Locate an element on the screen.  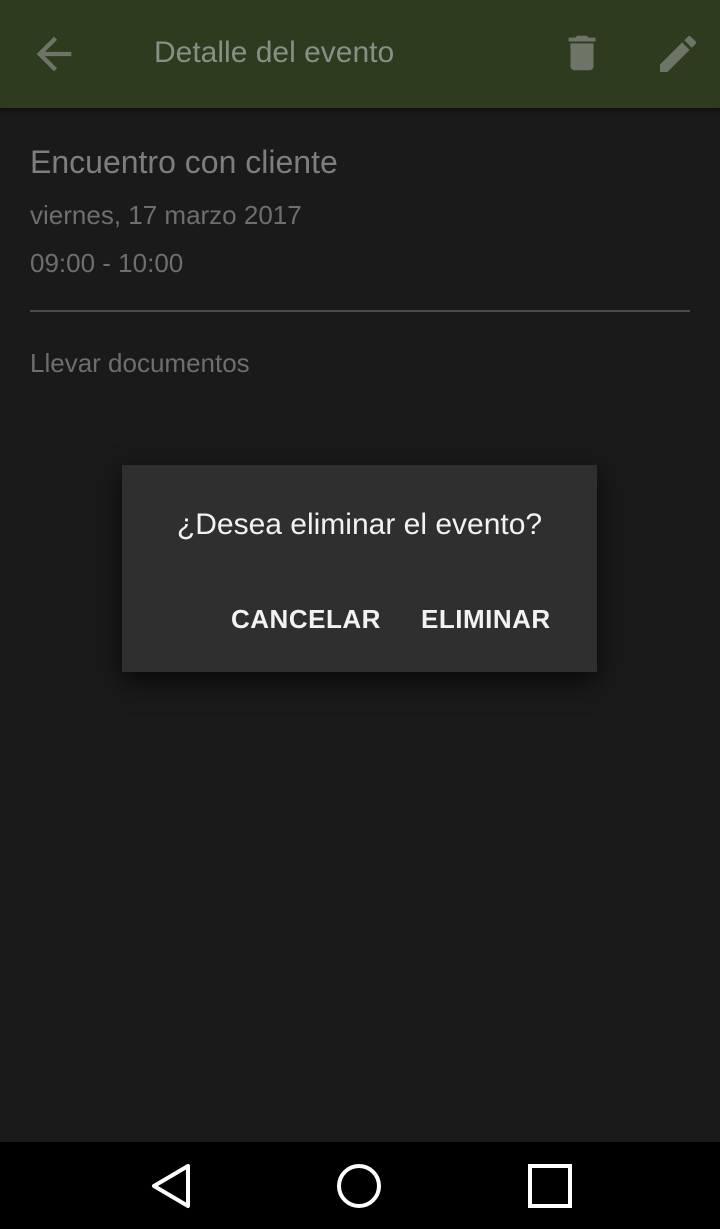
app-bar: Detalle del evento is located at coordinates (360, 54).